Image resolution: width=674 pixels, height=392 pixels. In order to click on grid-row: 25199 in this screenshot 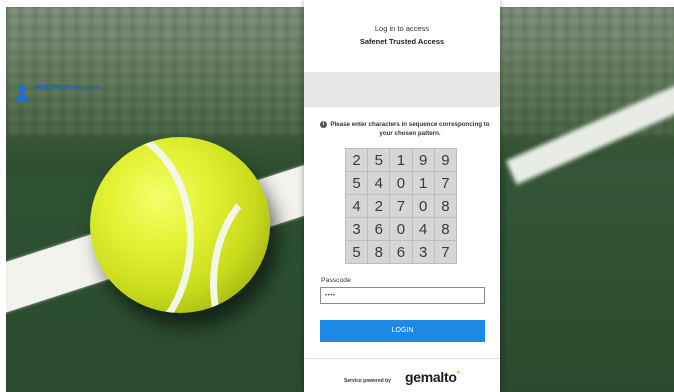, I will do `click(401, 160)`.